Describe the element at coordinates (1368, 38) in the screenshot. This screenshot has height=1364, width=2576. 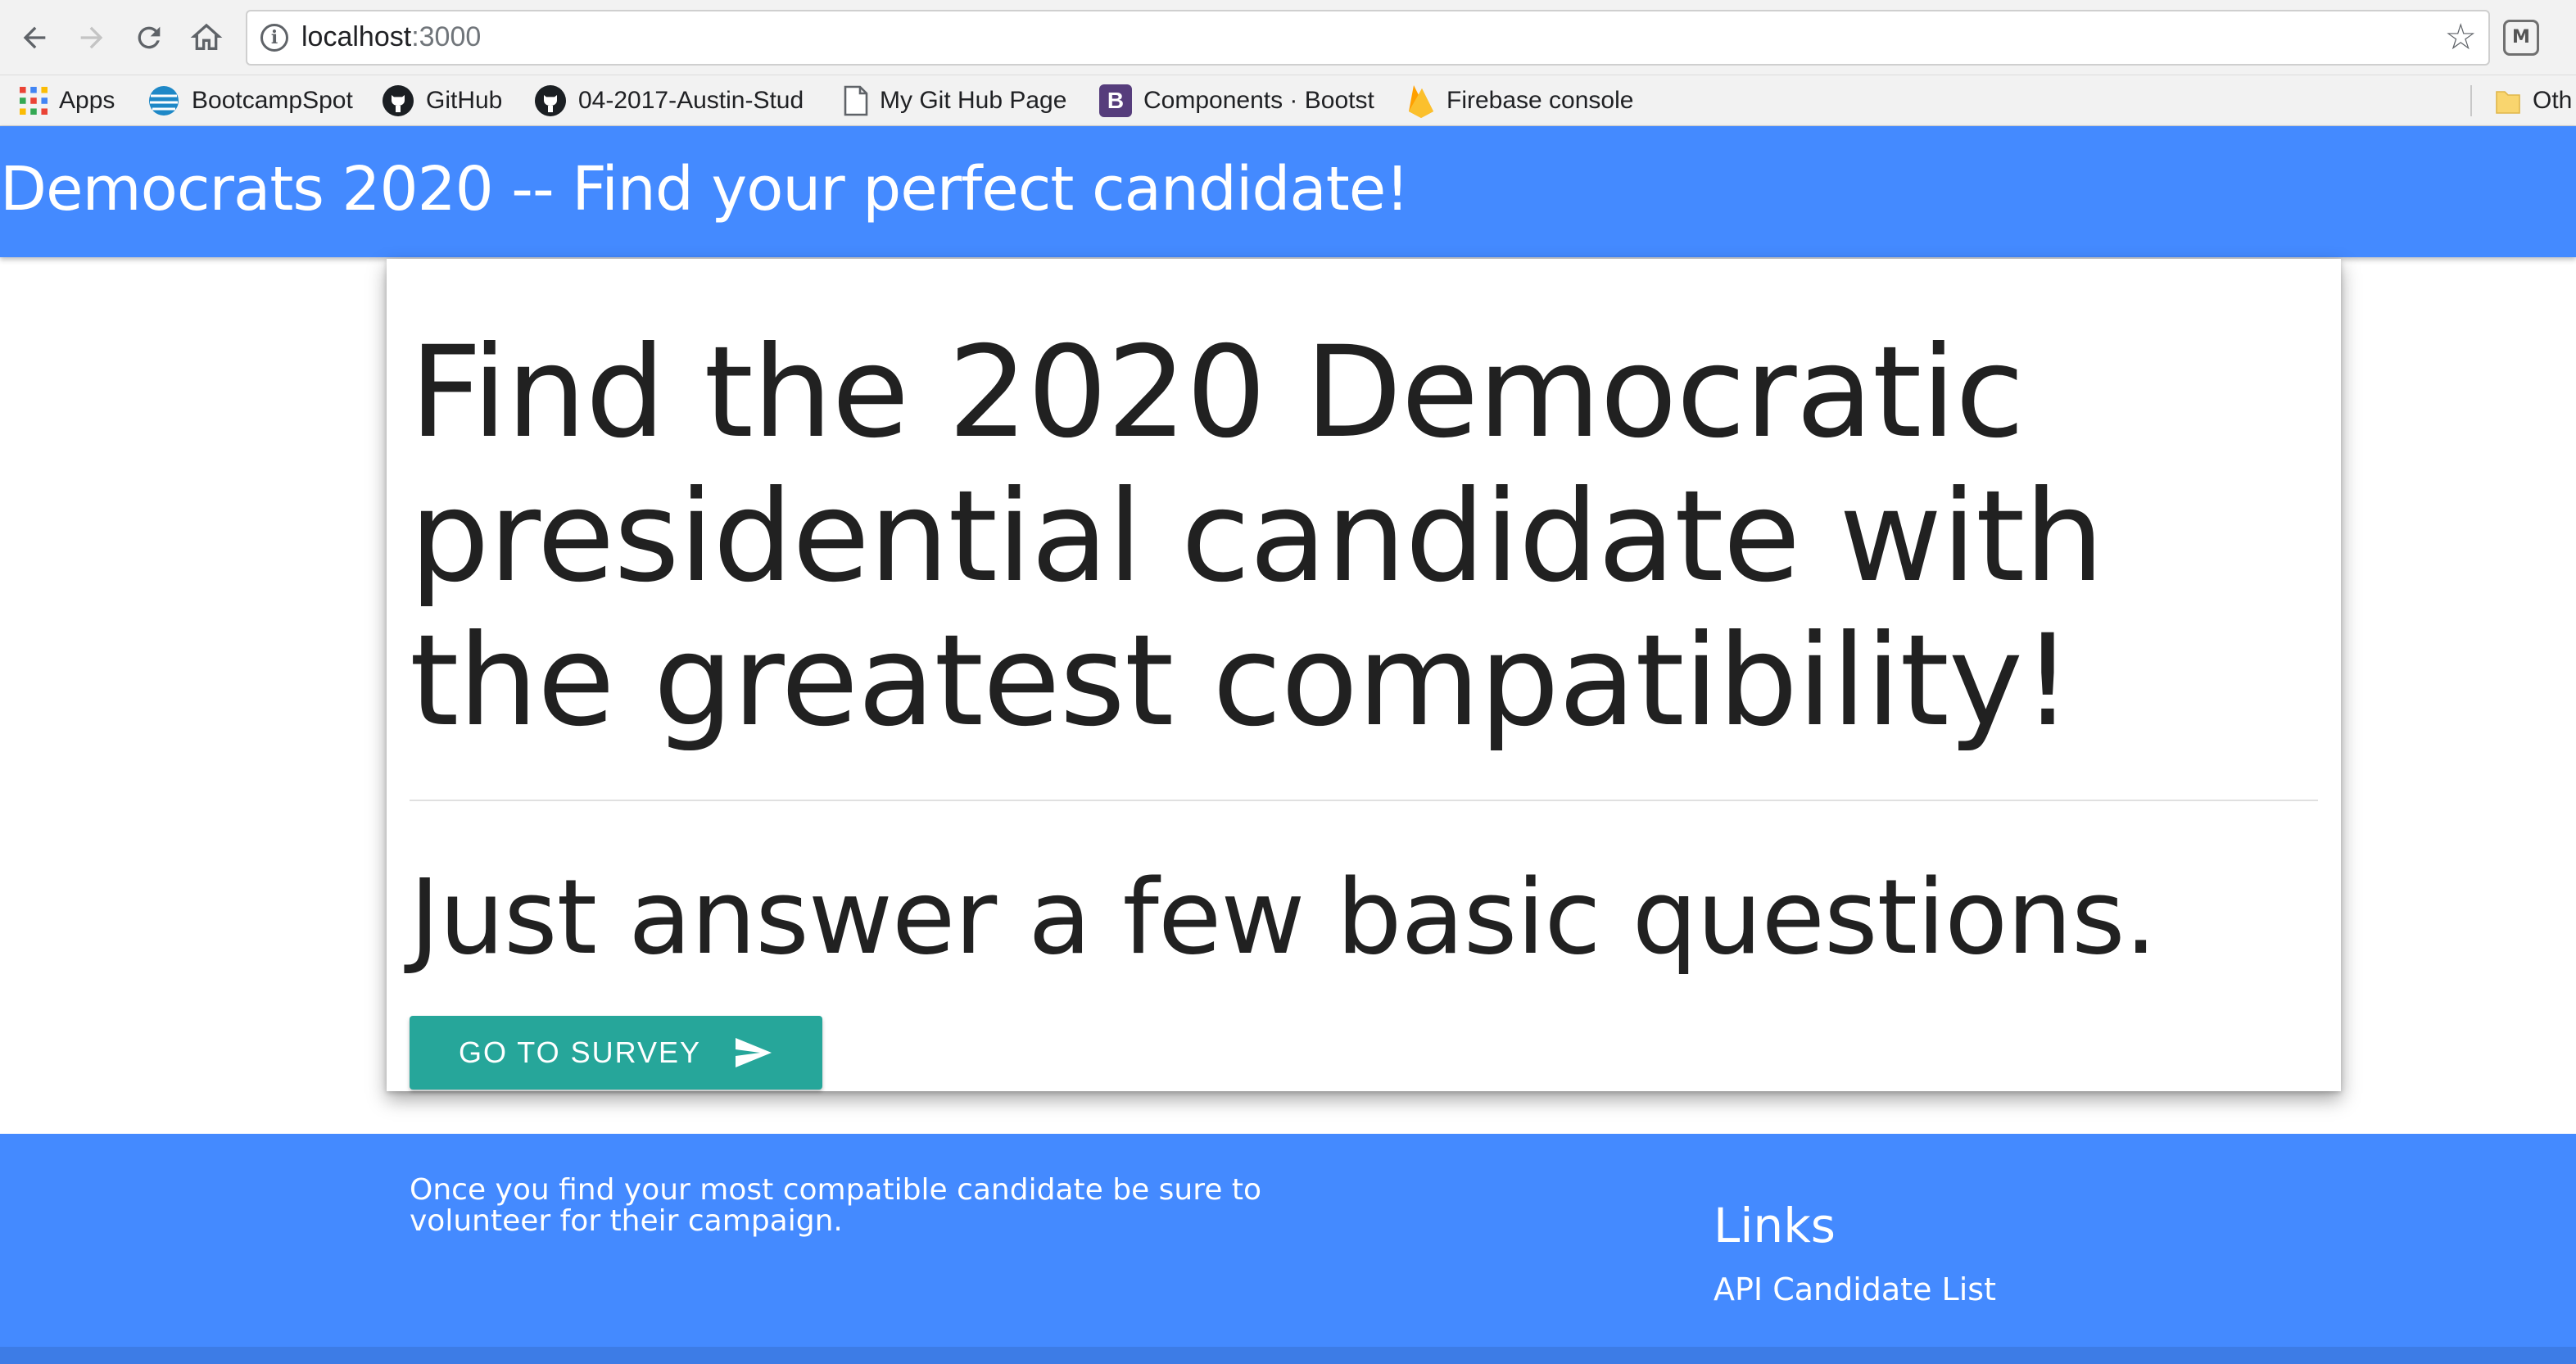
I see `address-bar: i localhost:3000 ☆` at that location.